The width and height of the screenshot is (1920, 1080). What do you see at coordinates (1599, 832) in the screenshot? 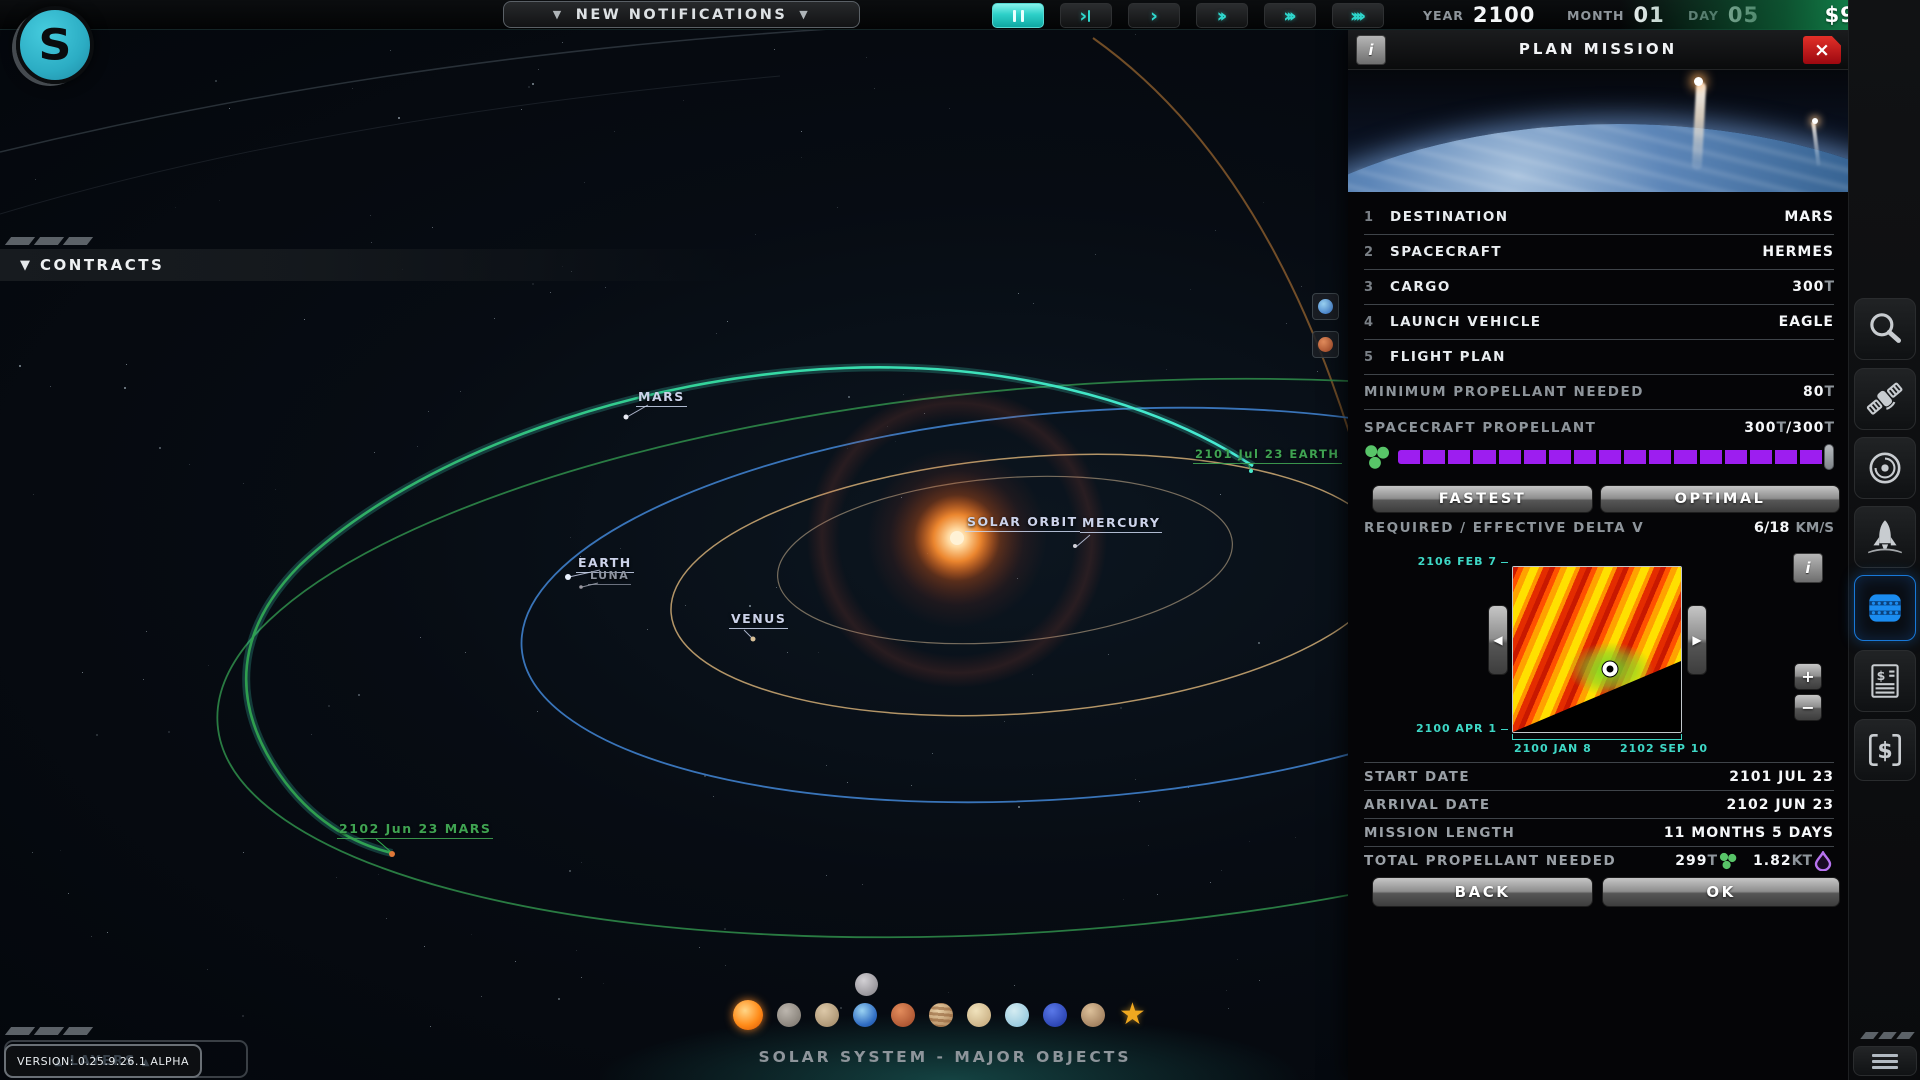
I see `mission-length-row: MISSION LENGTH 11 MONTHS 5 DAYS` at bounding box center [1599, 832].